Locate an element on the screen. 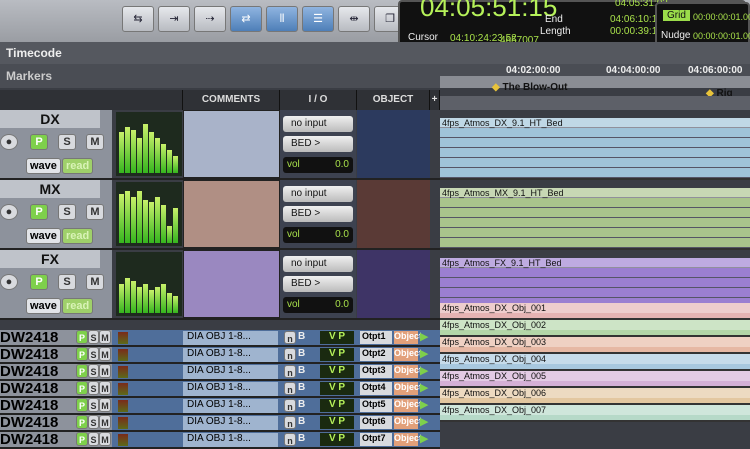 The height and width of the screenshot is (449, 750). track-name: DX is located at coordinates (50, 119).